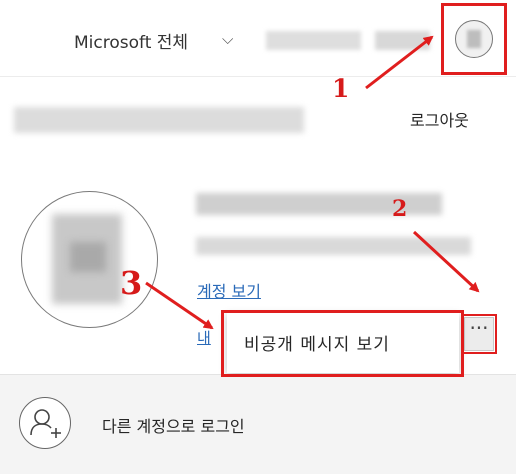  Describe the element at coordinates (400, 209) in the screenshot. I see `annotation-step-2: 2` at that location.